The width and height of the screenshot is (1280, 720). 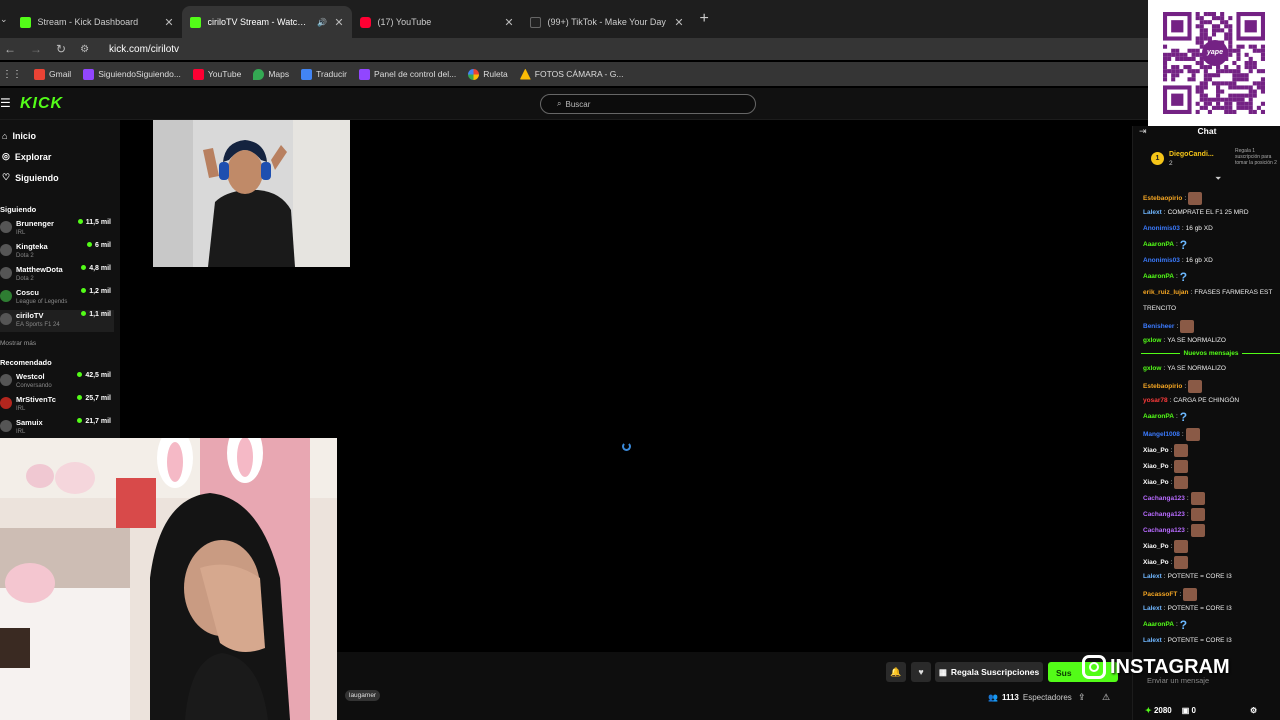 I want to click on viewer-count: 21,7 mil, so click(x=94, y=421).